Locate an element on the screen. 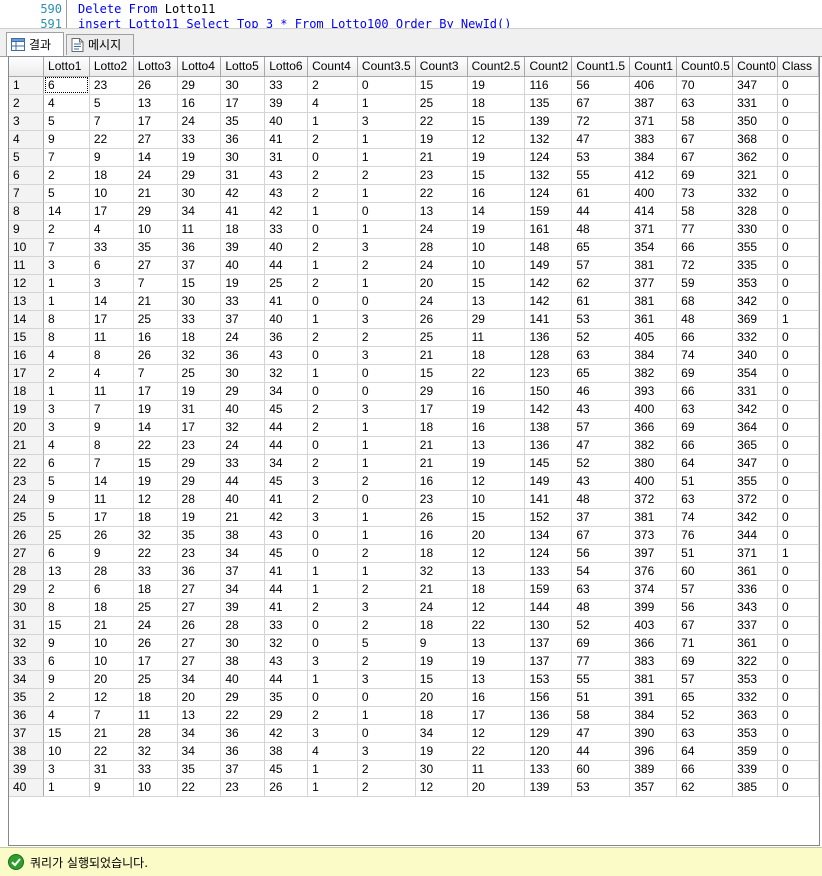  grid-cell: 14 is located at coordinates (155, 427).